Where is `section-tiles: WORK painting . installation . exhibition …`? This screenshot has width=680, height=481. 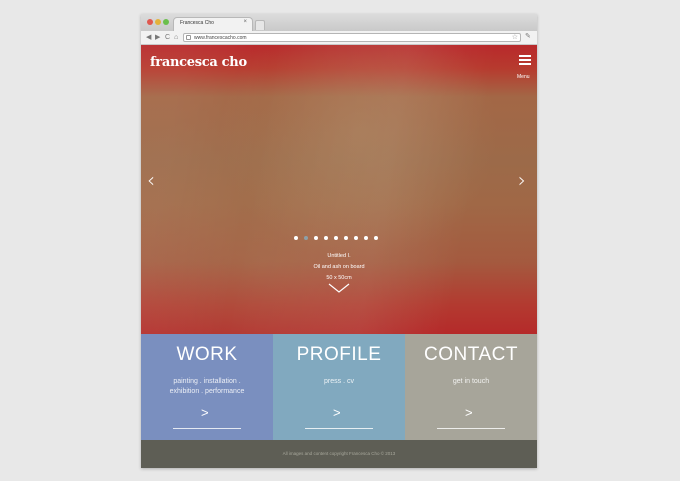 section-tiles: WORK painting . installation . exhibition … is located at coordinates (339, 387).